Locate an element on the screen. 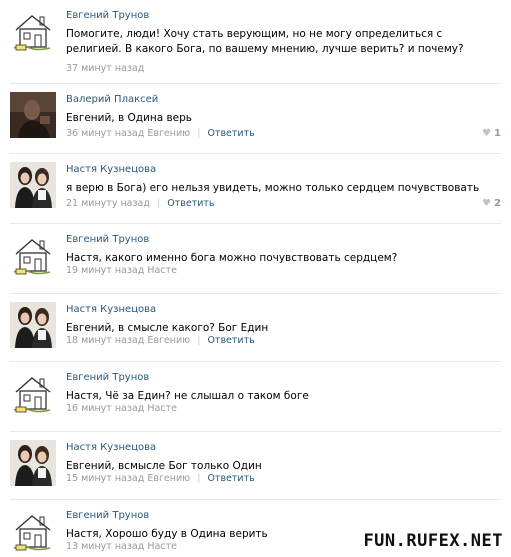  comment-time: 36 минут назад is located at coordinates (105, 133).